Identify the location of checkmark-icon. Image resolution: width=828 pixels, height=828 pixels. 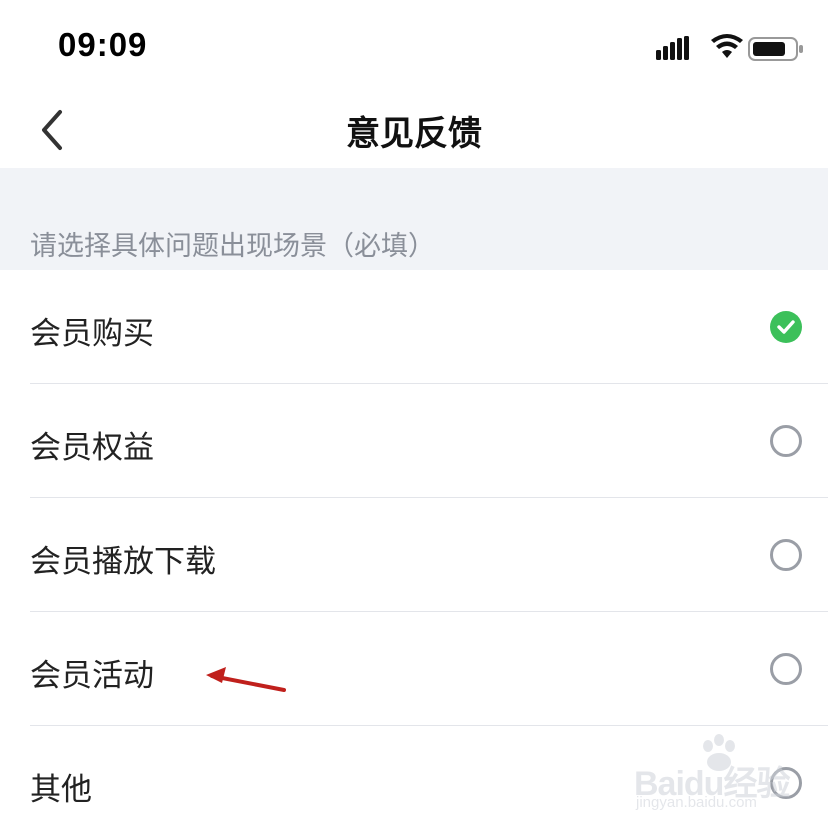
(786, 327).